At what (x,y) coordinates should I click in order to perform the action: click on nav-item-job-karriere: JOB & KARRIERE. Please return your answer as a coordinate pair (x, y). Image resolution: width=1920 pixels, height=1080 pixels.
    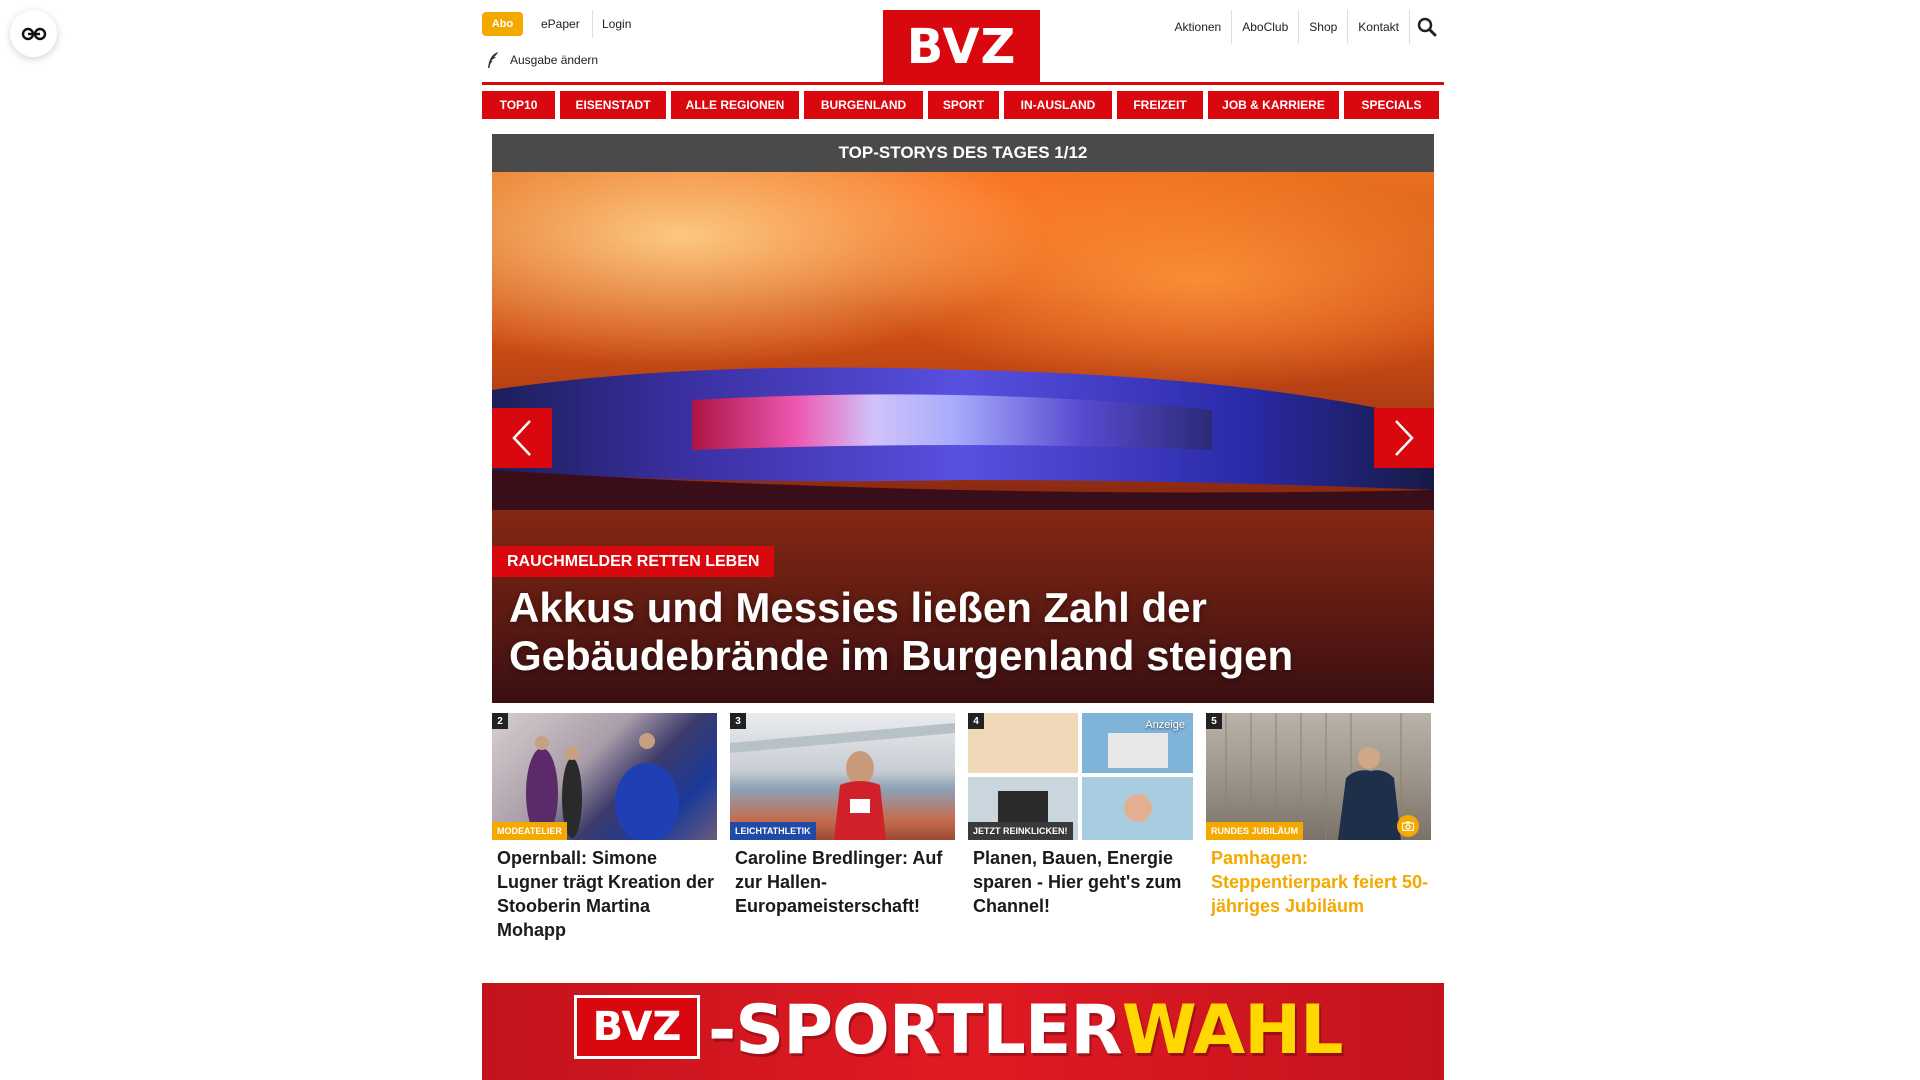
    Looking at the image, I should click on (1273, 105).